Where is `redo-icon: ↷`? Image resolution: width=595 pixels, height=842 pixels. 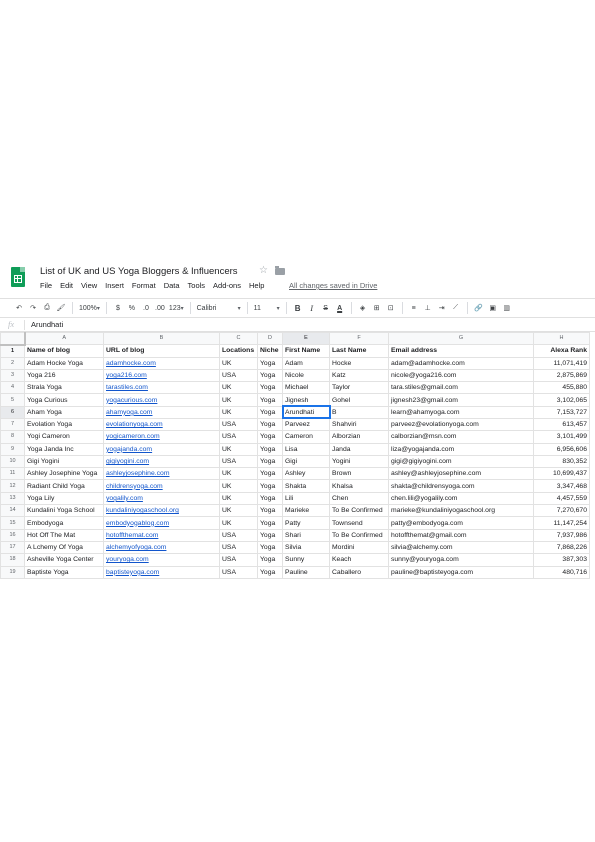 redo-icon: ↷ is located at coordinates (33, 308).